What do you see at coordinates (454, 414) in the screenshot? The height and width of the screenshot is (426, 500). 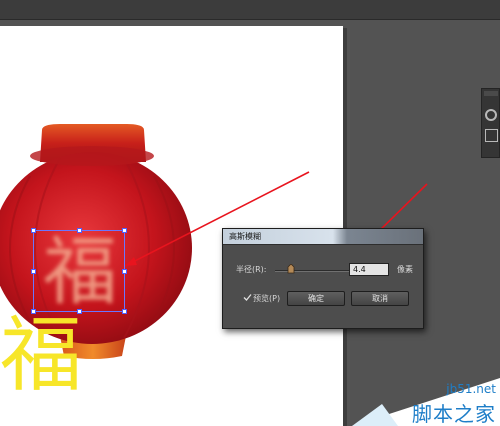 I see `watermark-text: 脚本之家` at bounding box center [454, 414].